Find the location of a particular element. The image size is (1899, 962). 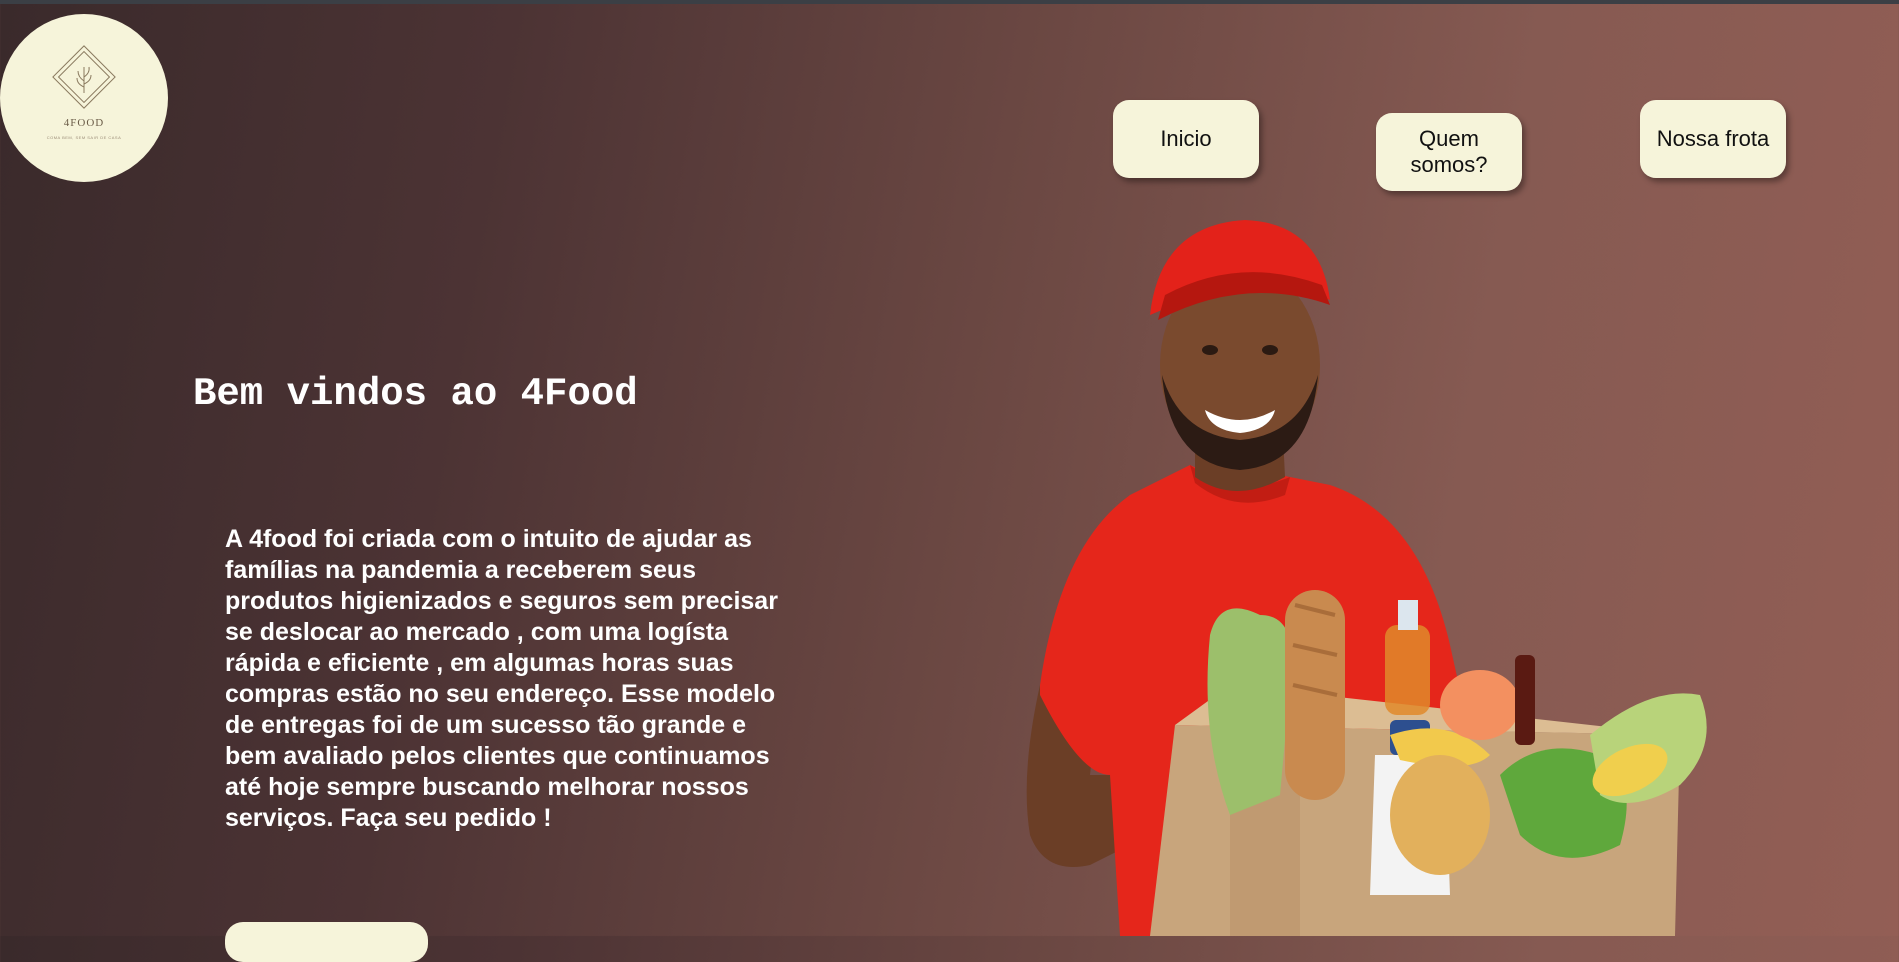

nav-button-quem-somos: Quem somos? is located at coordinates (1449, 152).